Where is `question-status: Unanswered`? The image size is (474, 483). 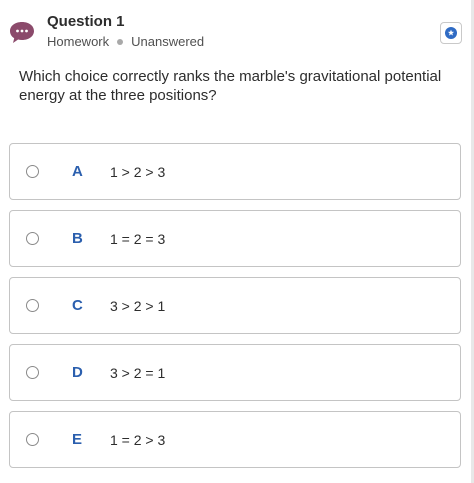
question-status: Unanswered is located at coordinates (168, 41).